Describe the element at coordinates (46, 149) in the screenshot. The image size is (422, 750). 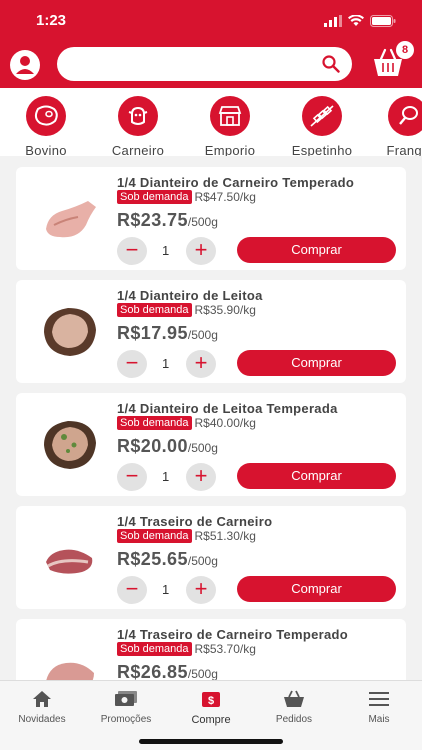
I see `category-label: Bovino` at that location.